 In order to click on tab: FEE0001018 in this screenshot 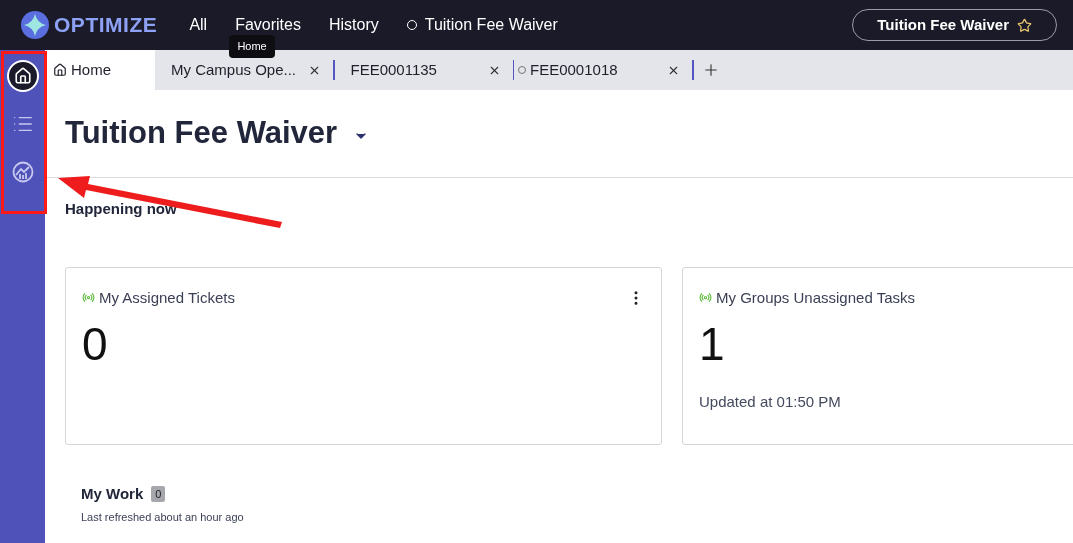, I will do `click(603, 70)`.